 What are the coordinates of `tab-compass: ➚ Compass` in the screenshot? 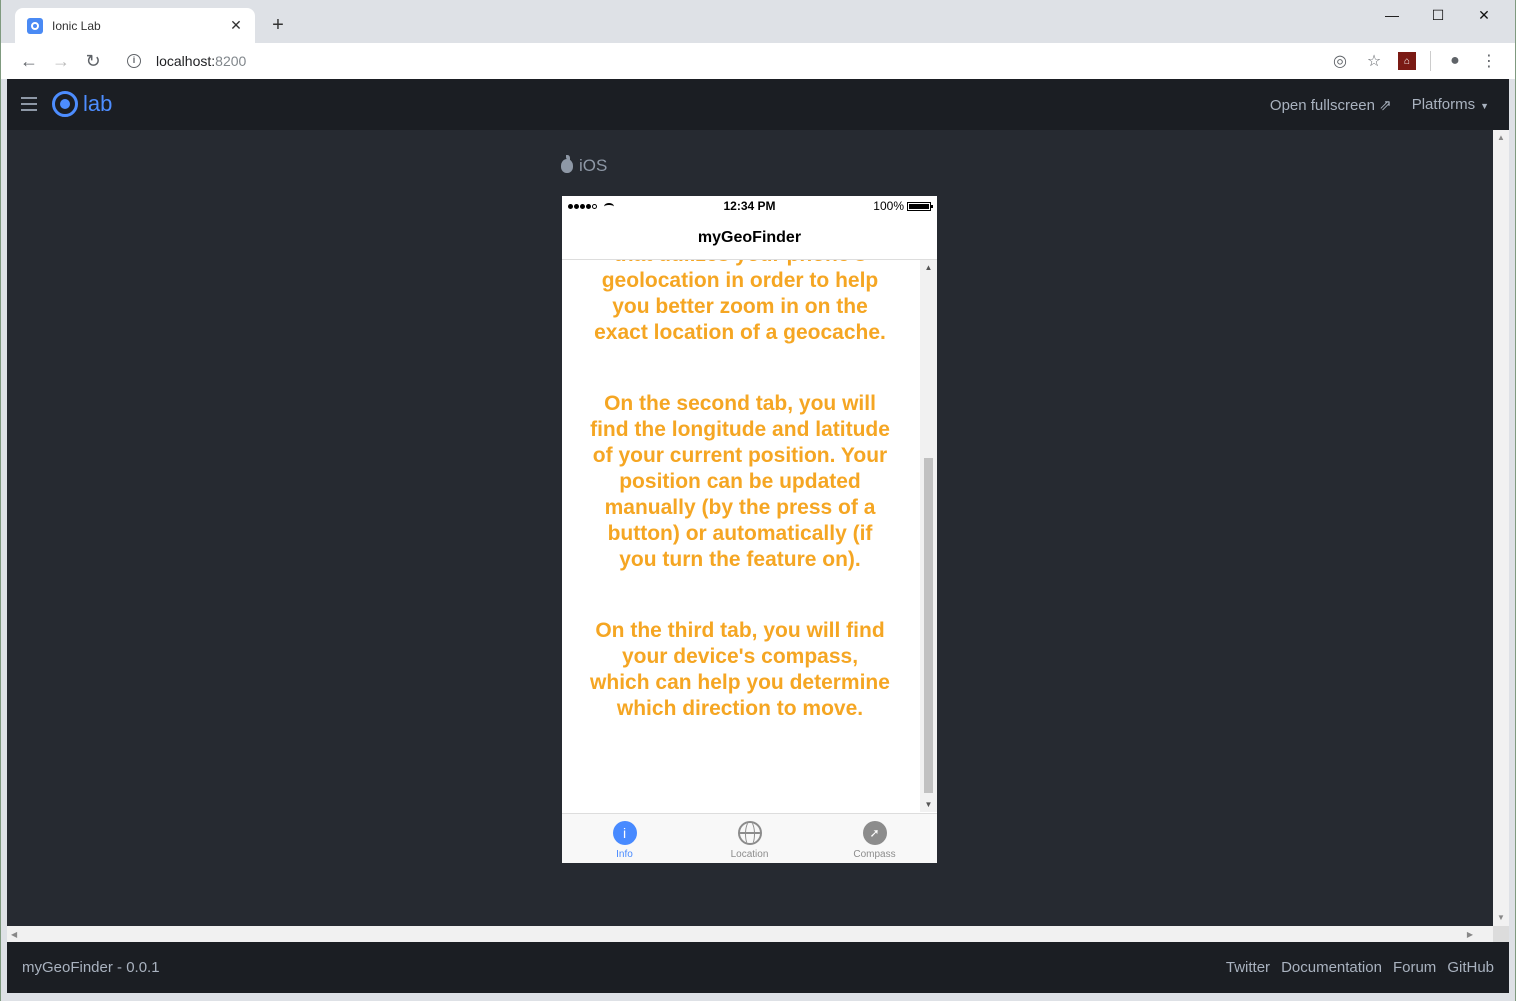 It's located at (874, 838).